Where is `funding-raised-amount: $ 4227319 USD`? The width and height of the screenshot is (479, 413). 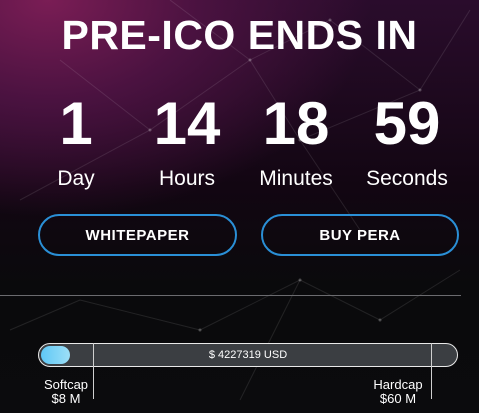
funding-raised-amount: $ 4227319 USD is located at coordinates (248, 355).